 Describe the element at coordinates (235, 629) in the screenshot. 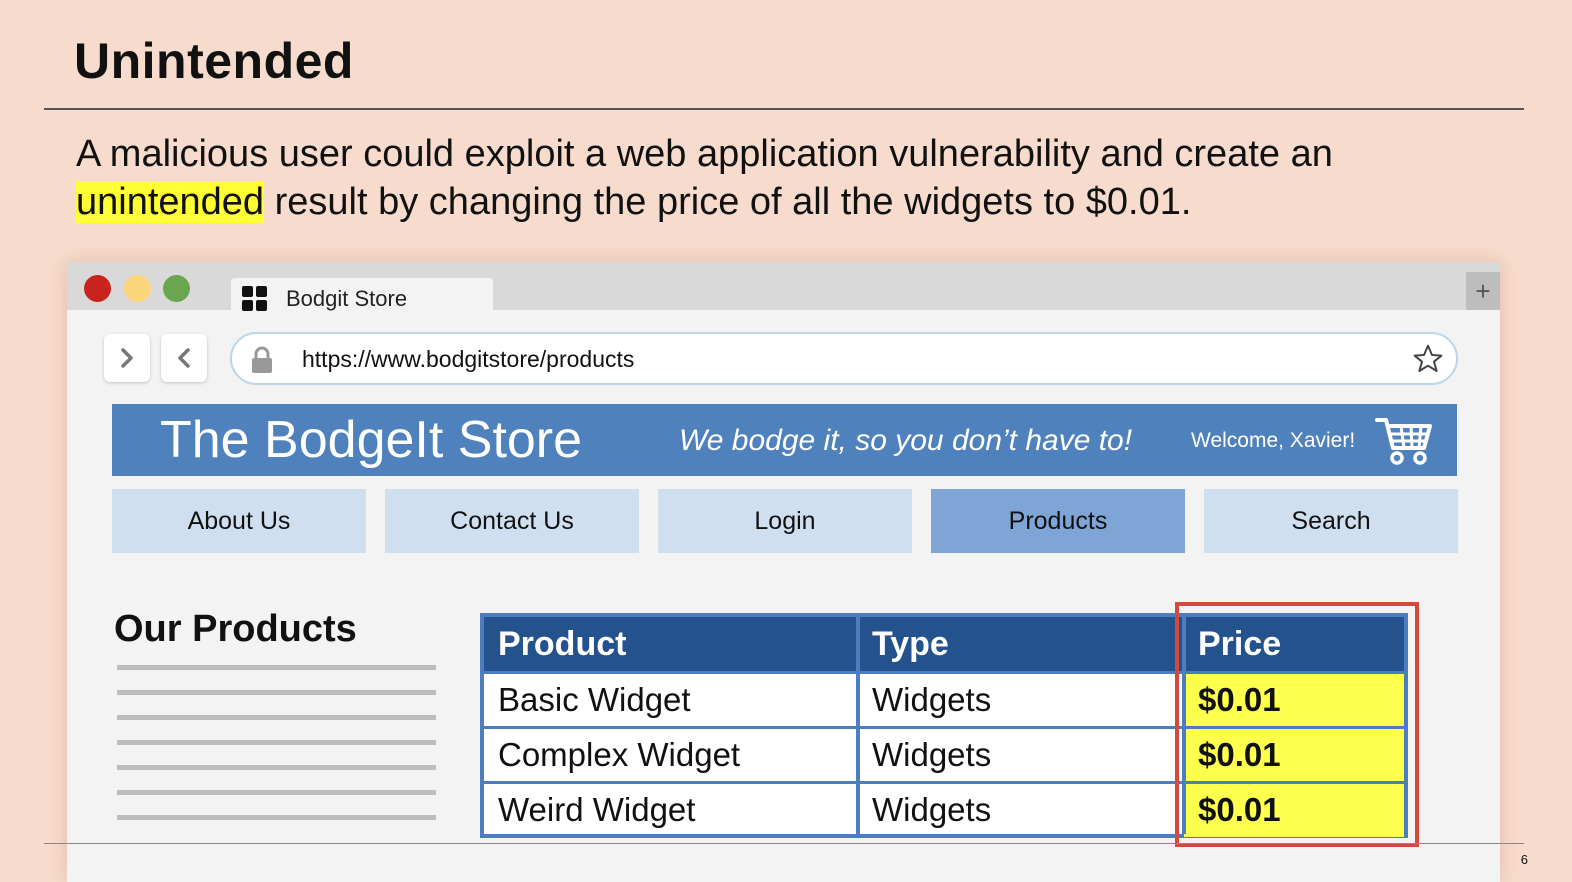

I see `products-heading: Our Products` at that location.